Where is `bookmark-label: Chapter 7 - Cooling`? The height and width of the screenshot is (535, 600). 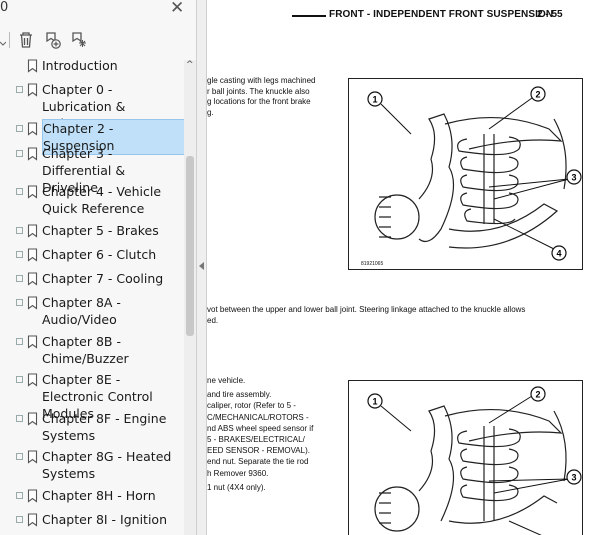
bookmark-label: Chapter 7 - Cooling is located at coordinates (113, 278).